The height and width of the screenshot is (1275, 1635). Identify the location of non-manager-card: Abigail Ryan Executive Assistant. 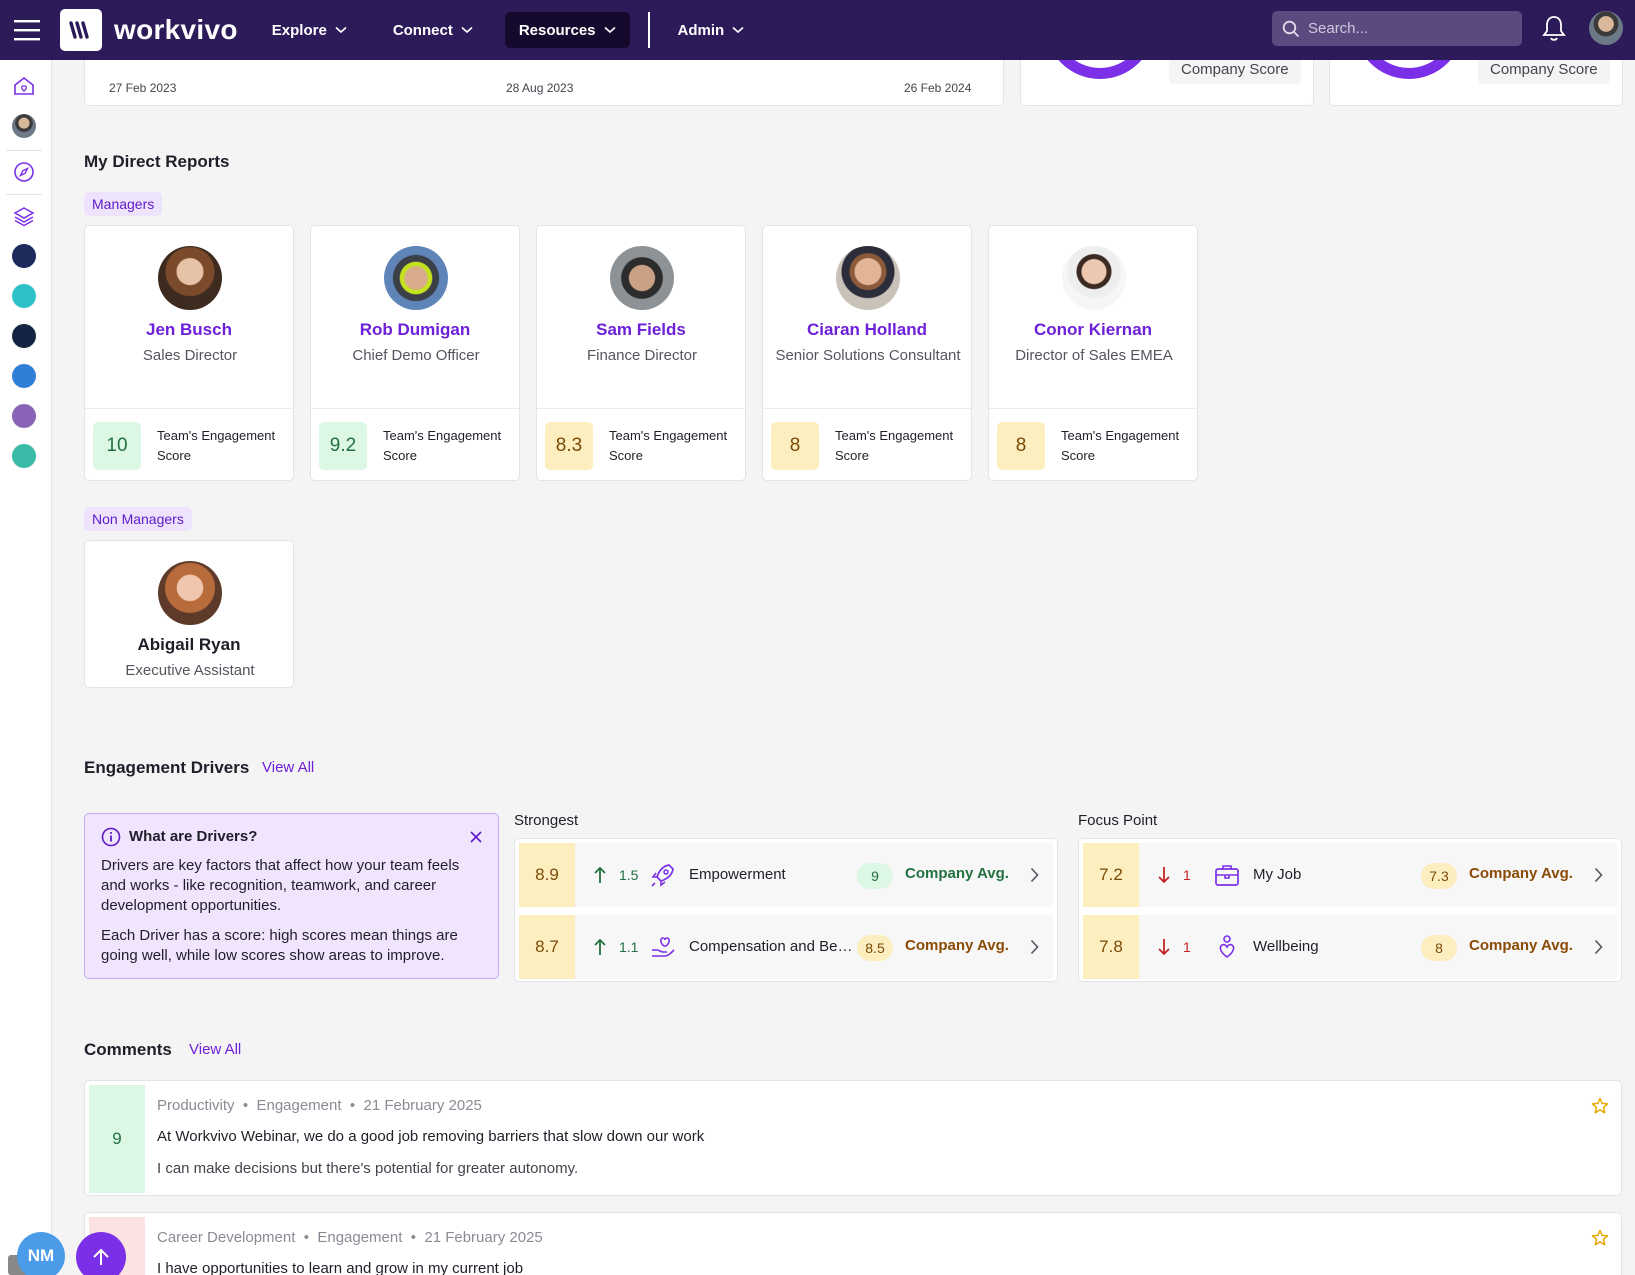
(189, 614).